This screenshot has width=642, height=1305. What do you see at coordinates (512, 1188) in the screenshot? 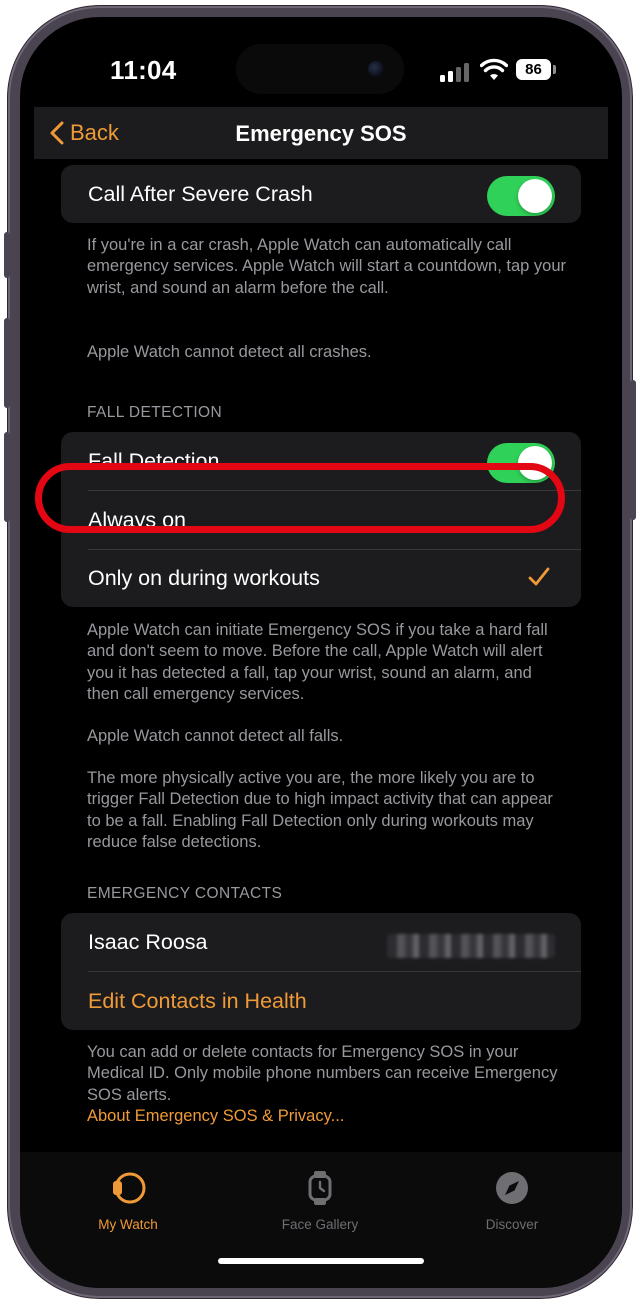
I see `compass-icon` at bounding box center [512, 1188].